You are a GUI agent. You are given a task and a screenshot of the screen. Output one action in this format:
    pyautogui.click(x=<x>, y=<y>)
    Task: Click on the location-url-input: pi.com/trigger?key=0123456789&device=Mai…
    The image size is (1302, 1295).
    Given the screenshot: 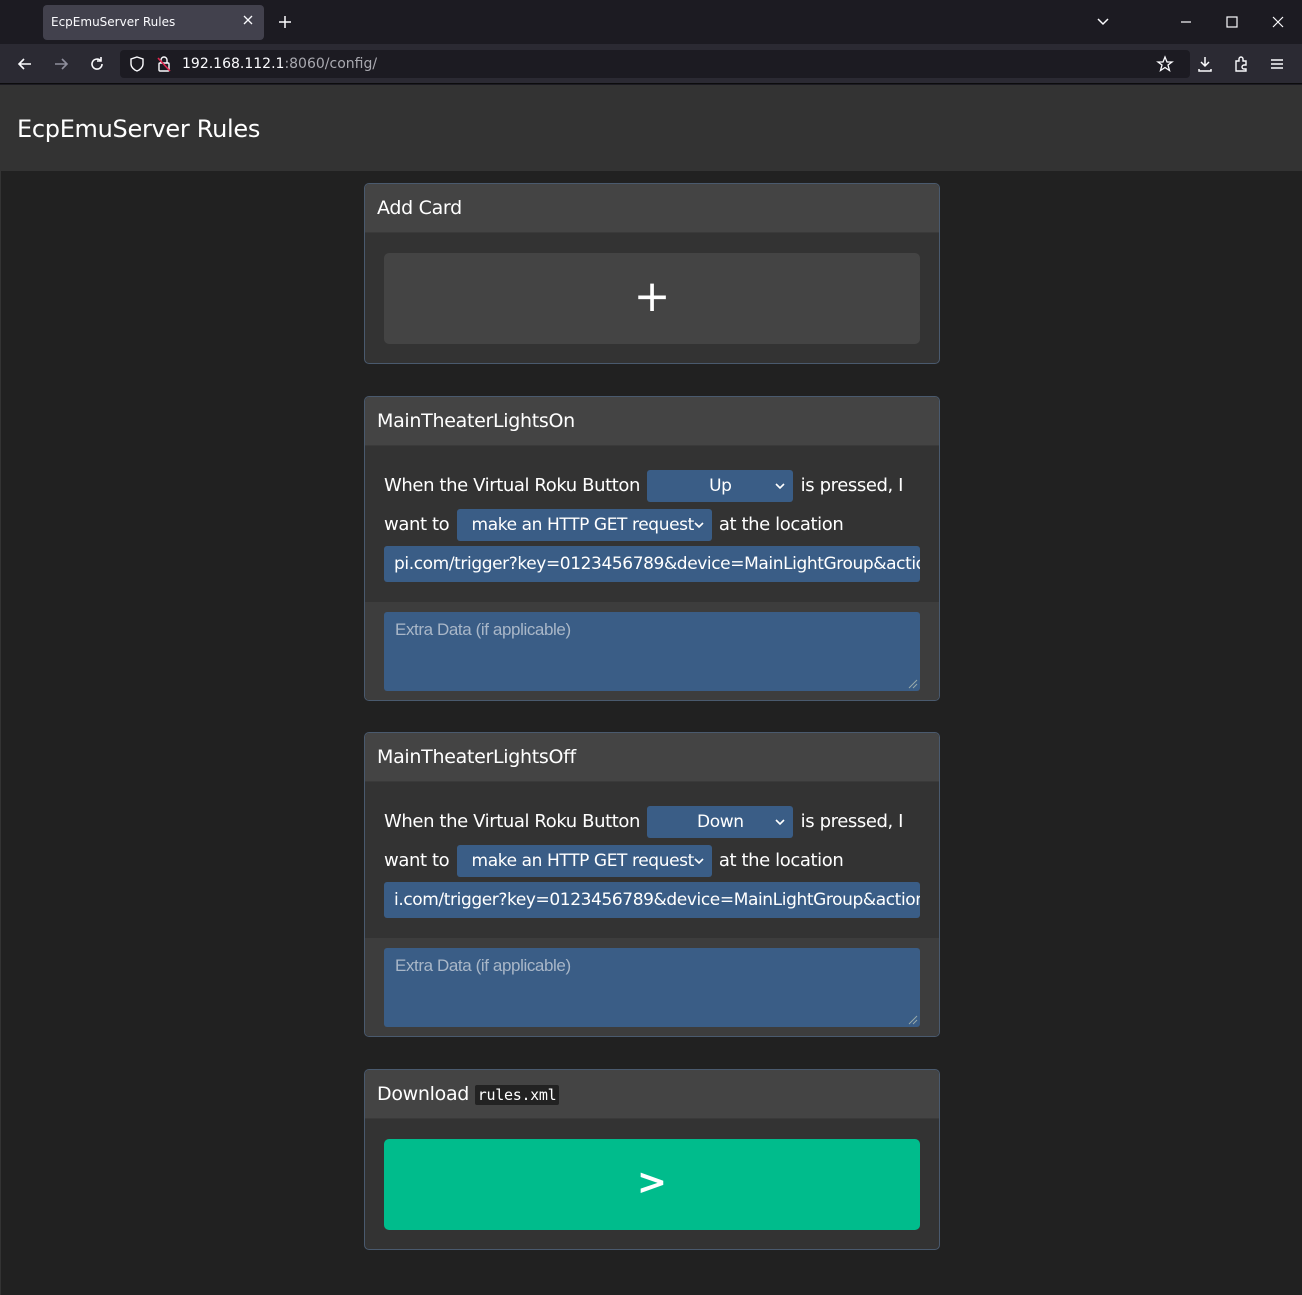 What is the action you would take?
    pyautogui.click(x=652, y=564)
    